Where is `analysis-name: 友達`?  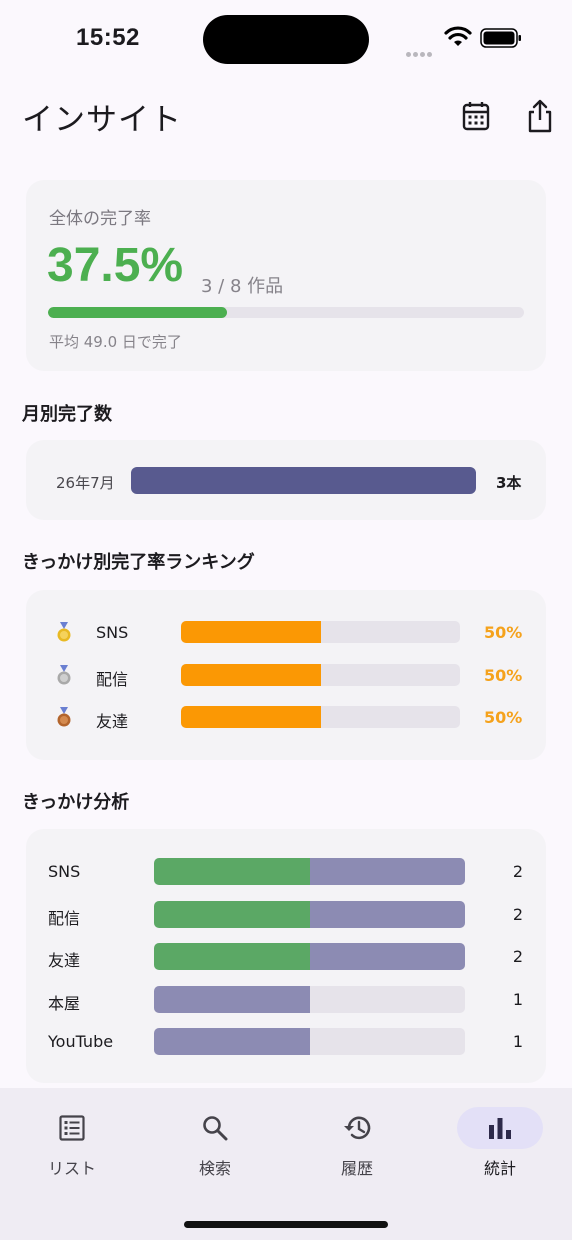 analysis-name: 友達 is located at coordinates (64, 960).